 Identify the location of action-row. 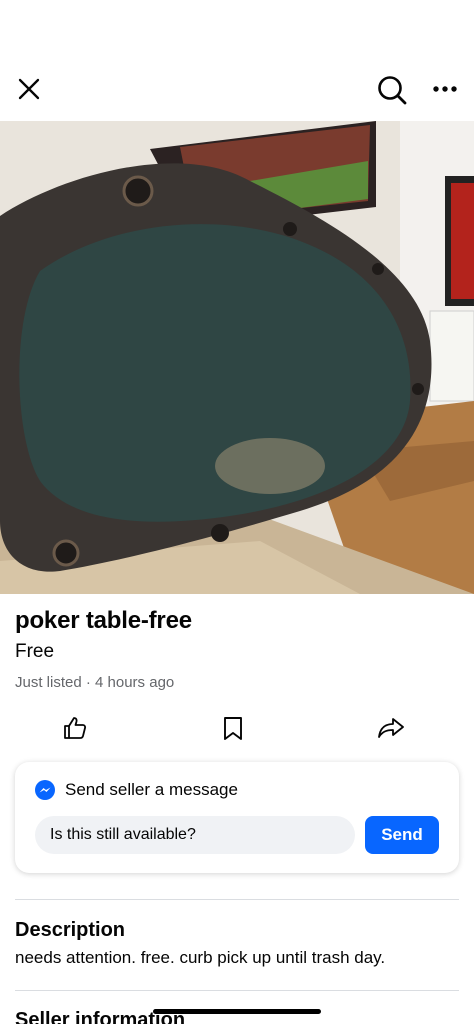
(237, 728).